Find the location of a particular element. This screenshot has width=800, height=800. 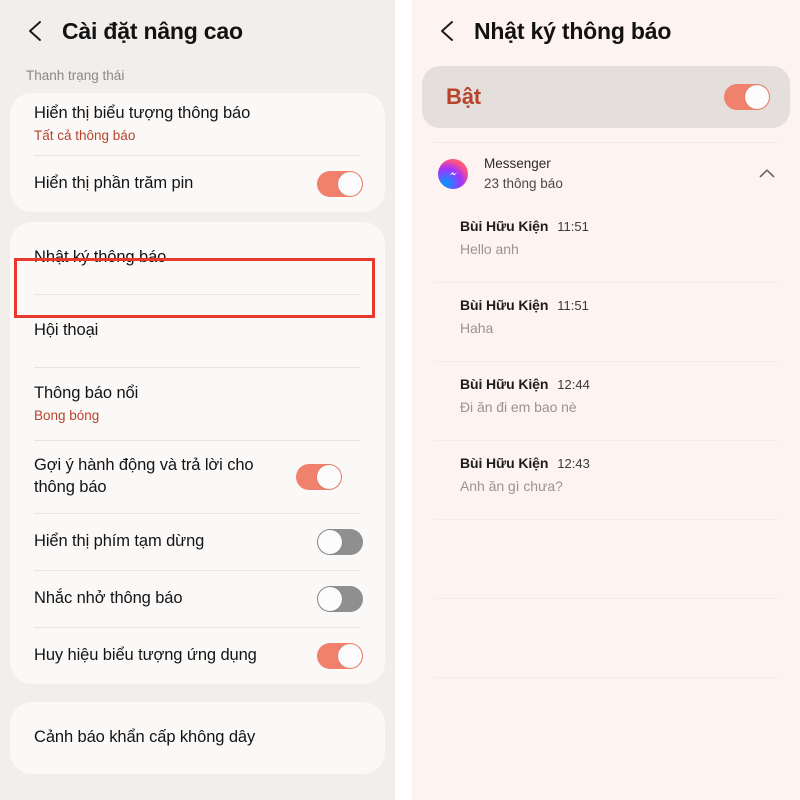

notification-item: Bùi Hữu Kiện 11:51 Haha is located at coordinates (606, 322).